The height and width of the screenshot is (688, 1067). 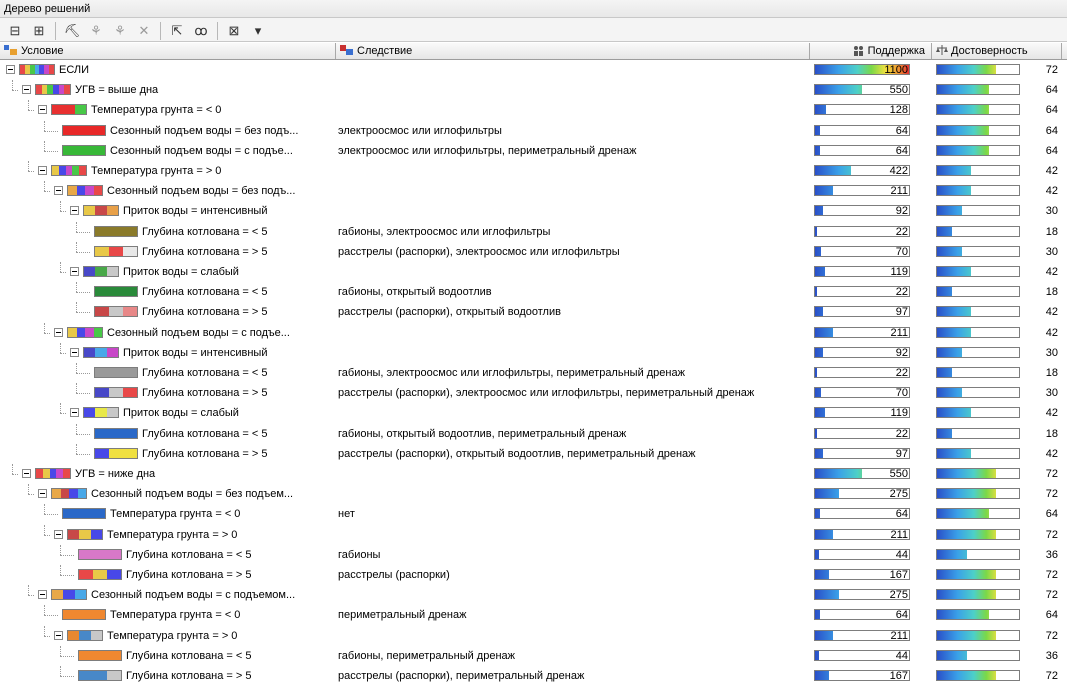 What do you see at coordinates (533, 332) in the screenshot?
I see `tree-row: Сезонный подъем воды = с подъе... 211 42` at bounding box center [533, 332].